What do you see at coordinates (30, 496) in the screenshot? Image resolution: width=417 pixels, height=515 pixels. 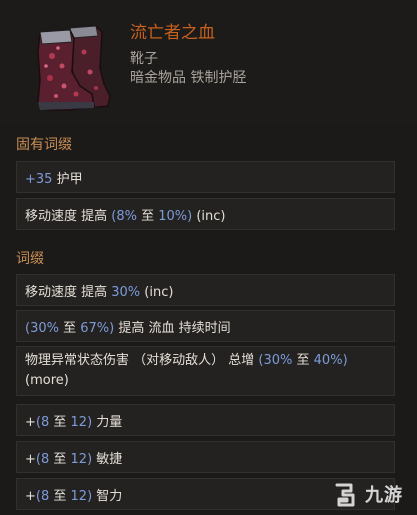 I see `mod6-prefix: +` at bounding box center [30, 496].